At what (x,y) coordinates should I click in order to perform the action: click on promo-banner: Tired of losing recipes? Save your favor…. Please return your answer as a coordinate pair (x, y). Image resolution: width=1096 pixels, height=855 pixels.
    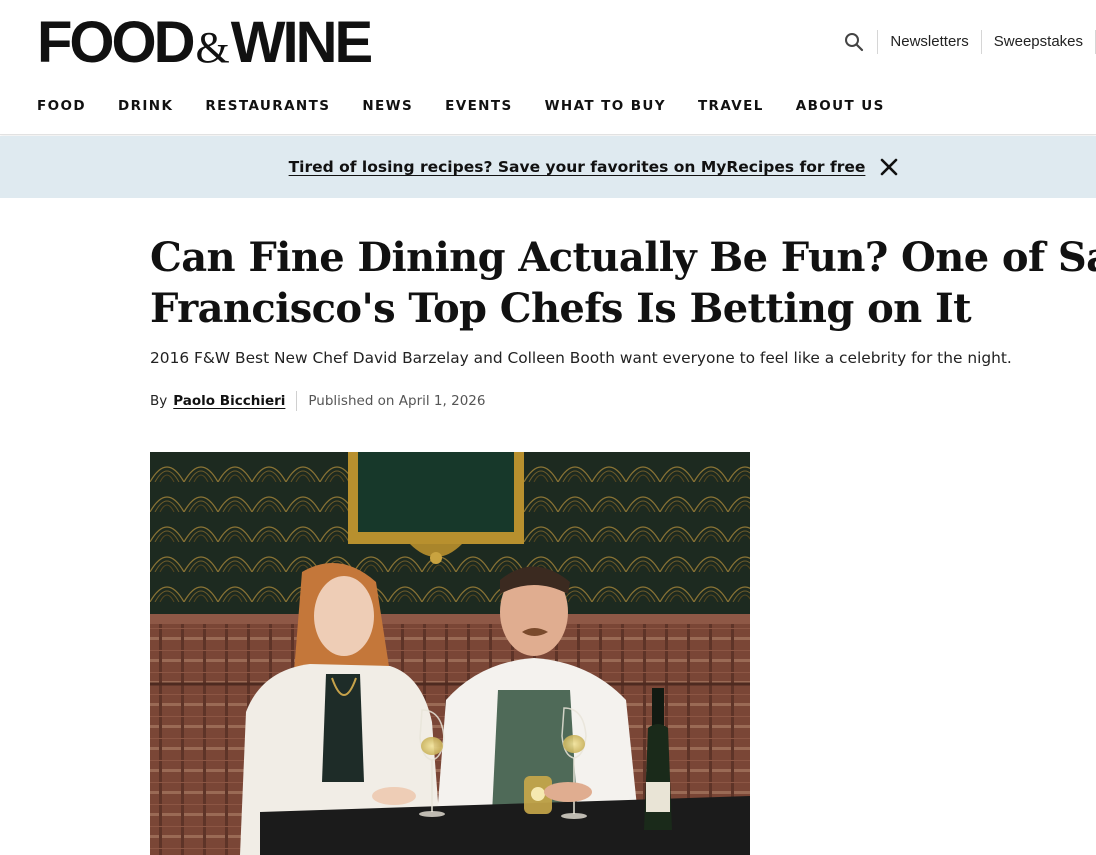
    Looking at the image, I should click on (548, 167).